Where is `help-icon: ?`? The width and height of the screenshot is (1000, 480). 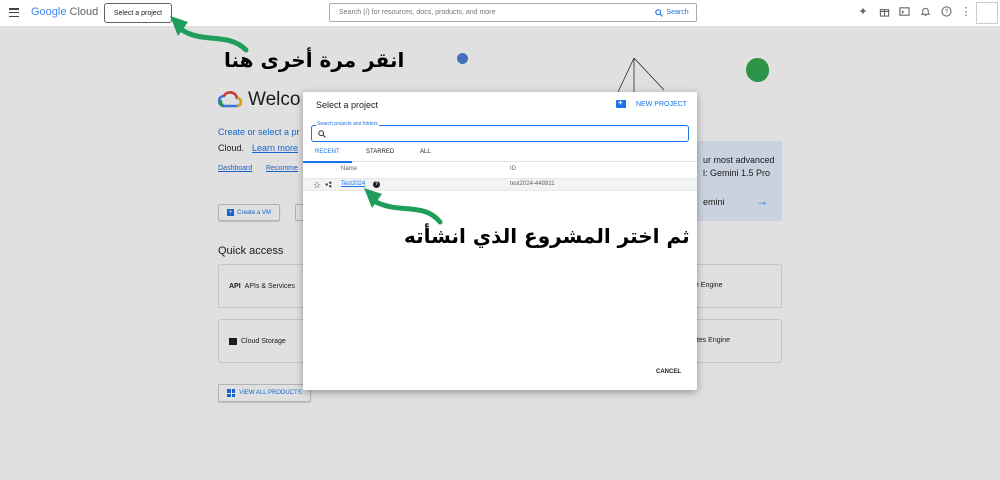
help-icon: ? is located at coordinates (946, 12).